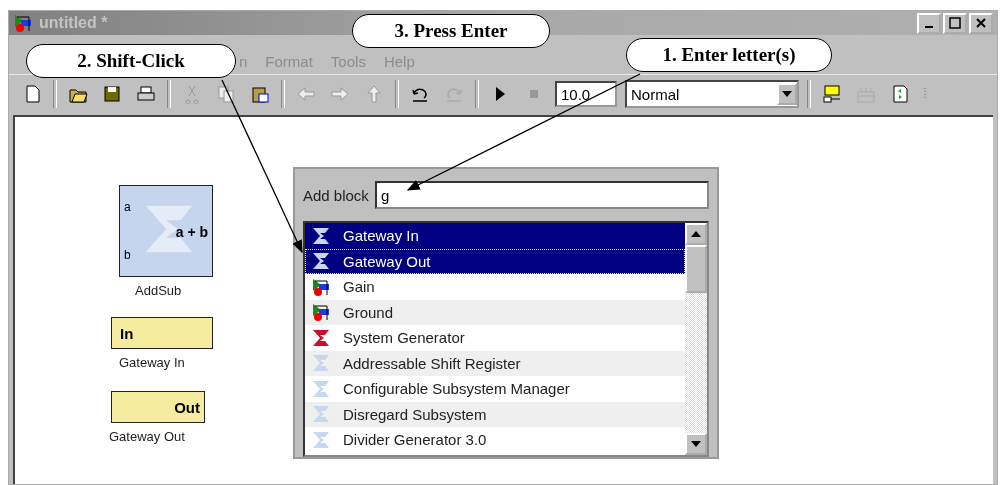 The image size is (1002, 485). What do you see at coordinates (787, 94) in the screenshot?
I see `caret-icon` at bounding box center [787, 94].